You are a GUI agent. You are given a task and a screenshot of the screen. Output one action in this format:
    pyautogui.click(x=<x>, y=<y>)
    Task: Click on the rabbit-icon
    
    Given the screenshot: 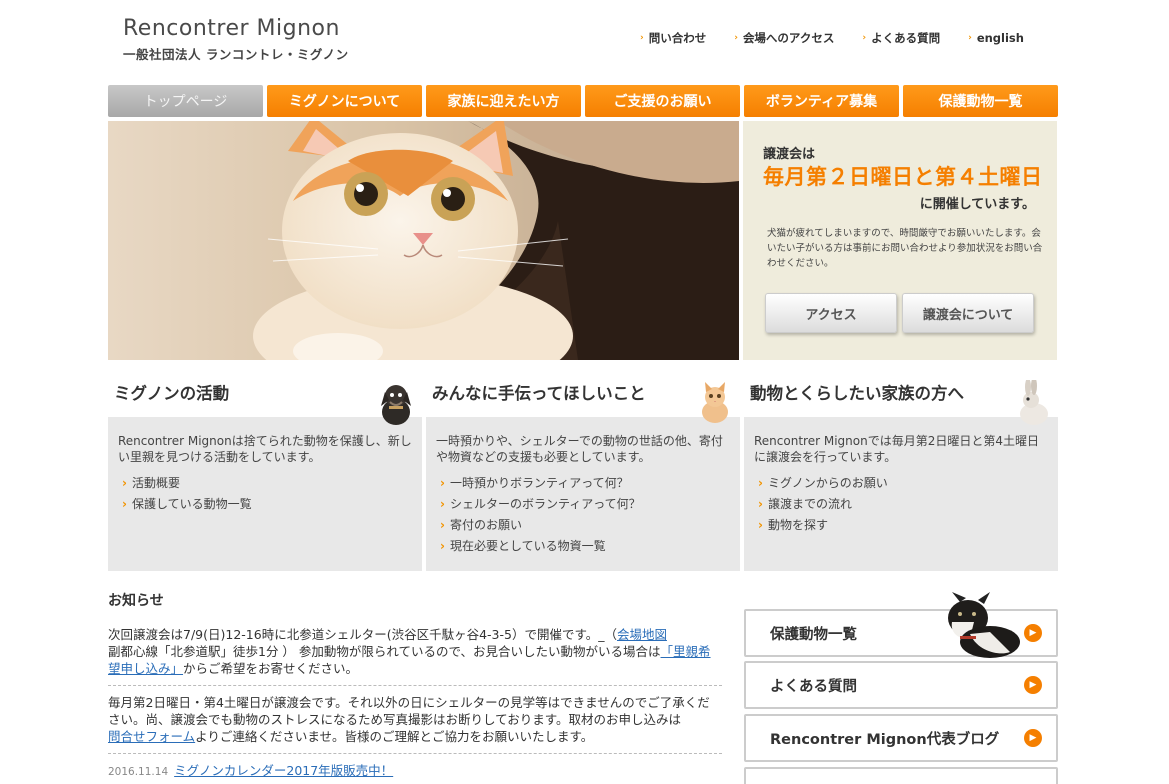 What is the action you would take?
    pyautogui.click(x=1034, y=402)
    